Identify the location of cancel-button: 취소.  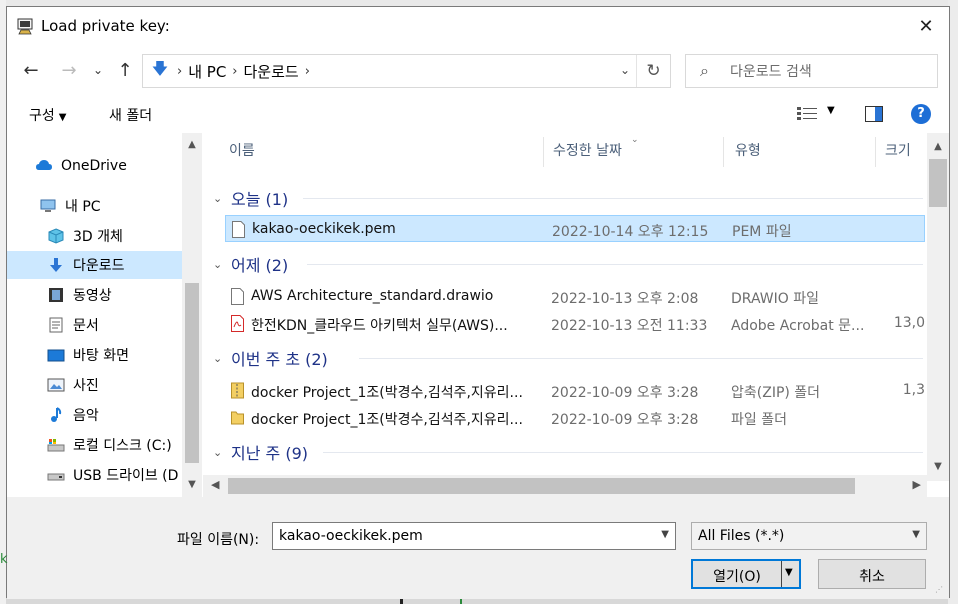
(872, 574).